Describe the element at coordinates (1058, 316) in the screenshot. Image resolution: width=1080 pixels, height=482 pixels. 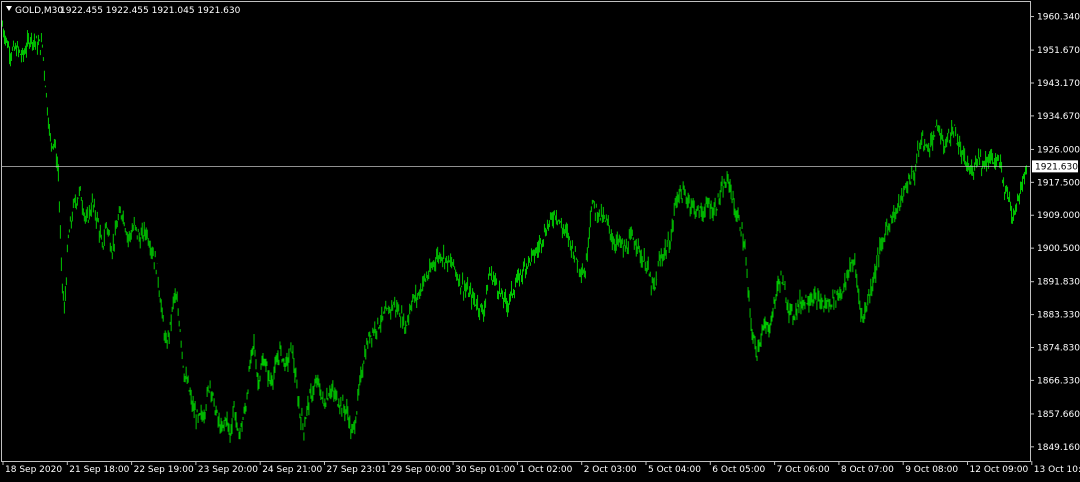
I see `y-tick-label: 1883.330` at that location.